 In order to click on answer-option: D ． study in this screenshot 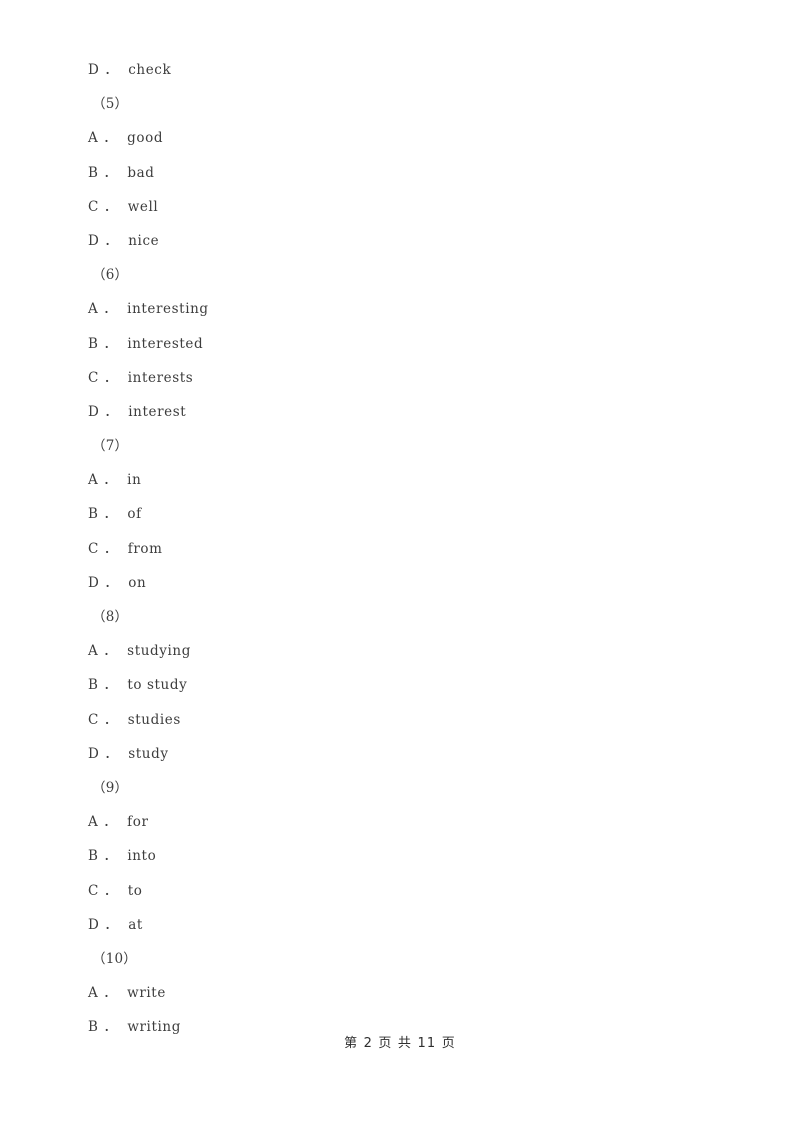, I will do `click(400, 754)`.